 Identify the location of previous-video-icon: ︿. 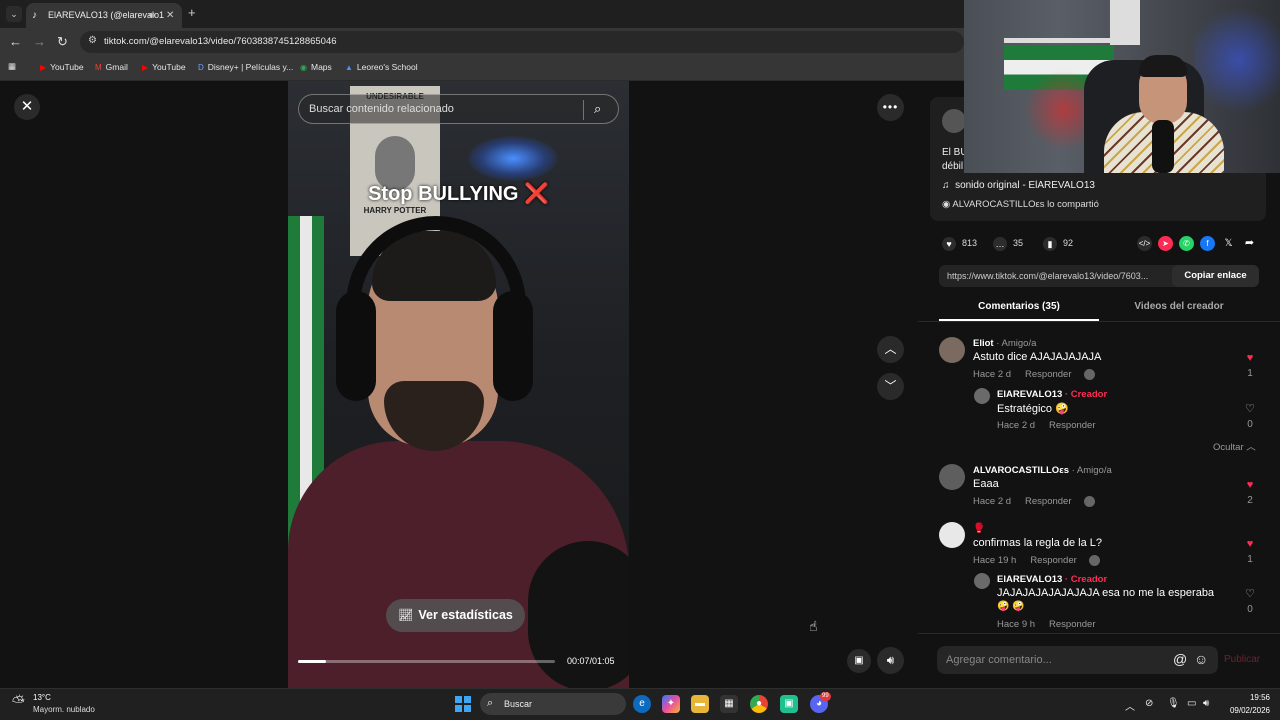
(890, 349).